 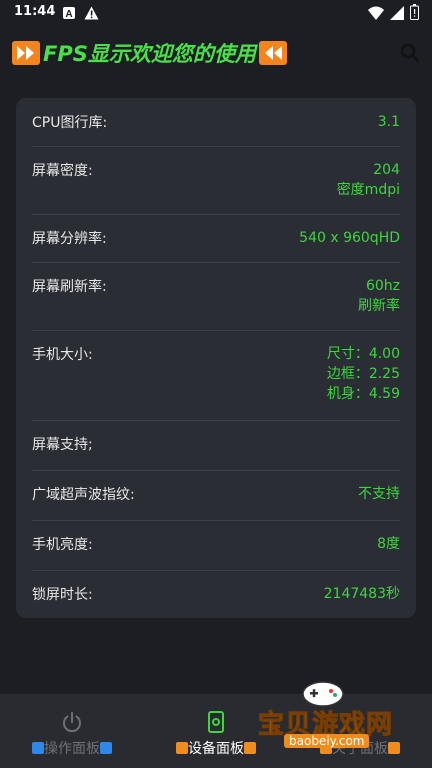 I want to click on info-value-line: 密度mdpi, so click(x=368, y=190).